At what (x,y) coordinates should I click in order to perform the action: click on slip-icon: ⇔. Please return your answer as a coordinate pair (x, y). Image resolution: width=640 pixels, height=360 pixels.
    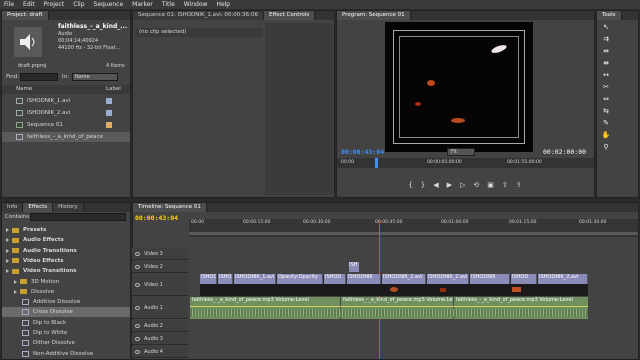
    Looking at the image, I should click on (606, 99).